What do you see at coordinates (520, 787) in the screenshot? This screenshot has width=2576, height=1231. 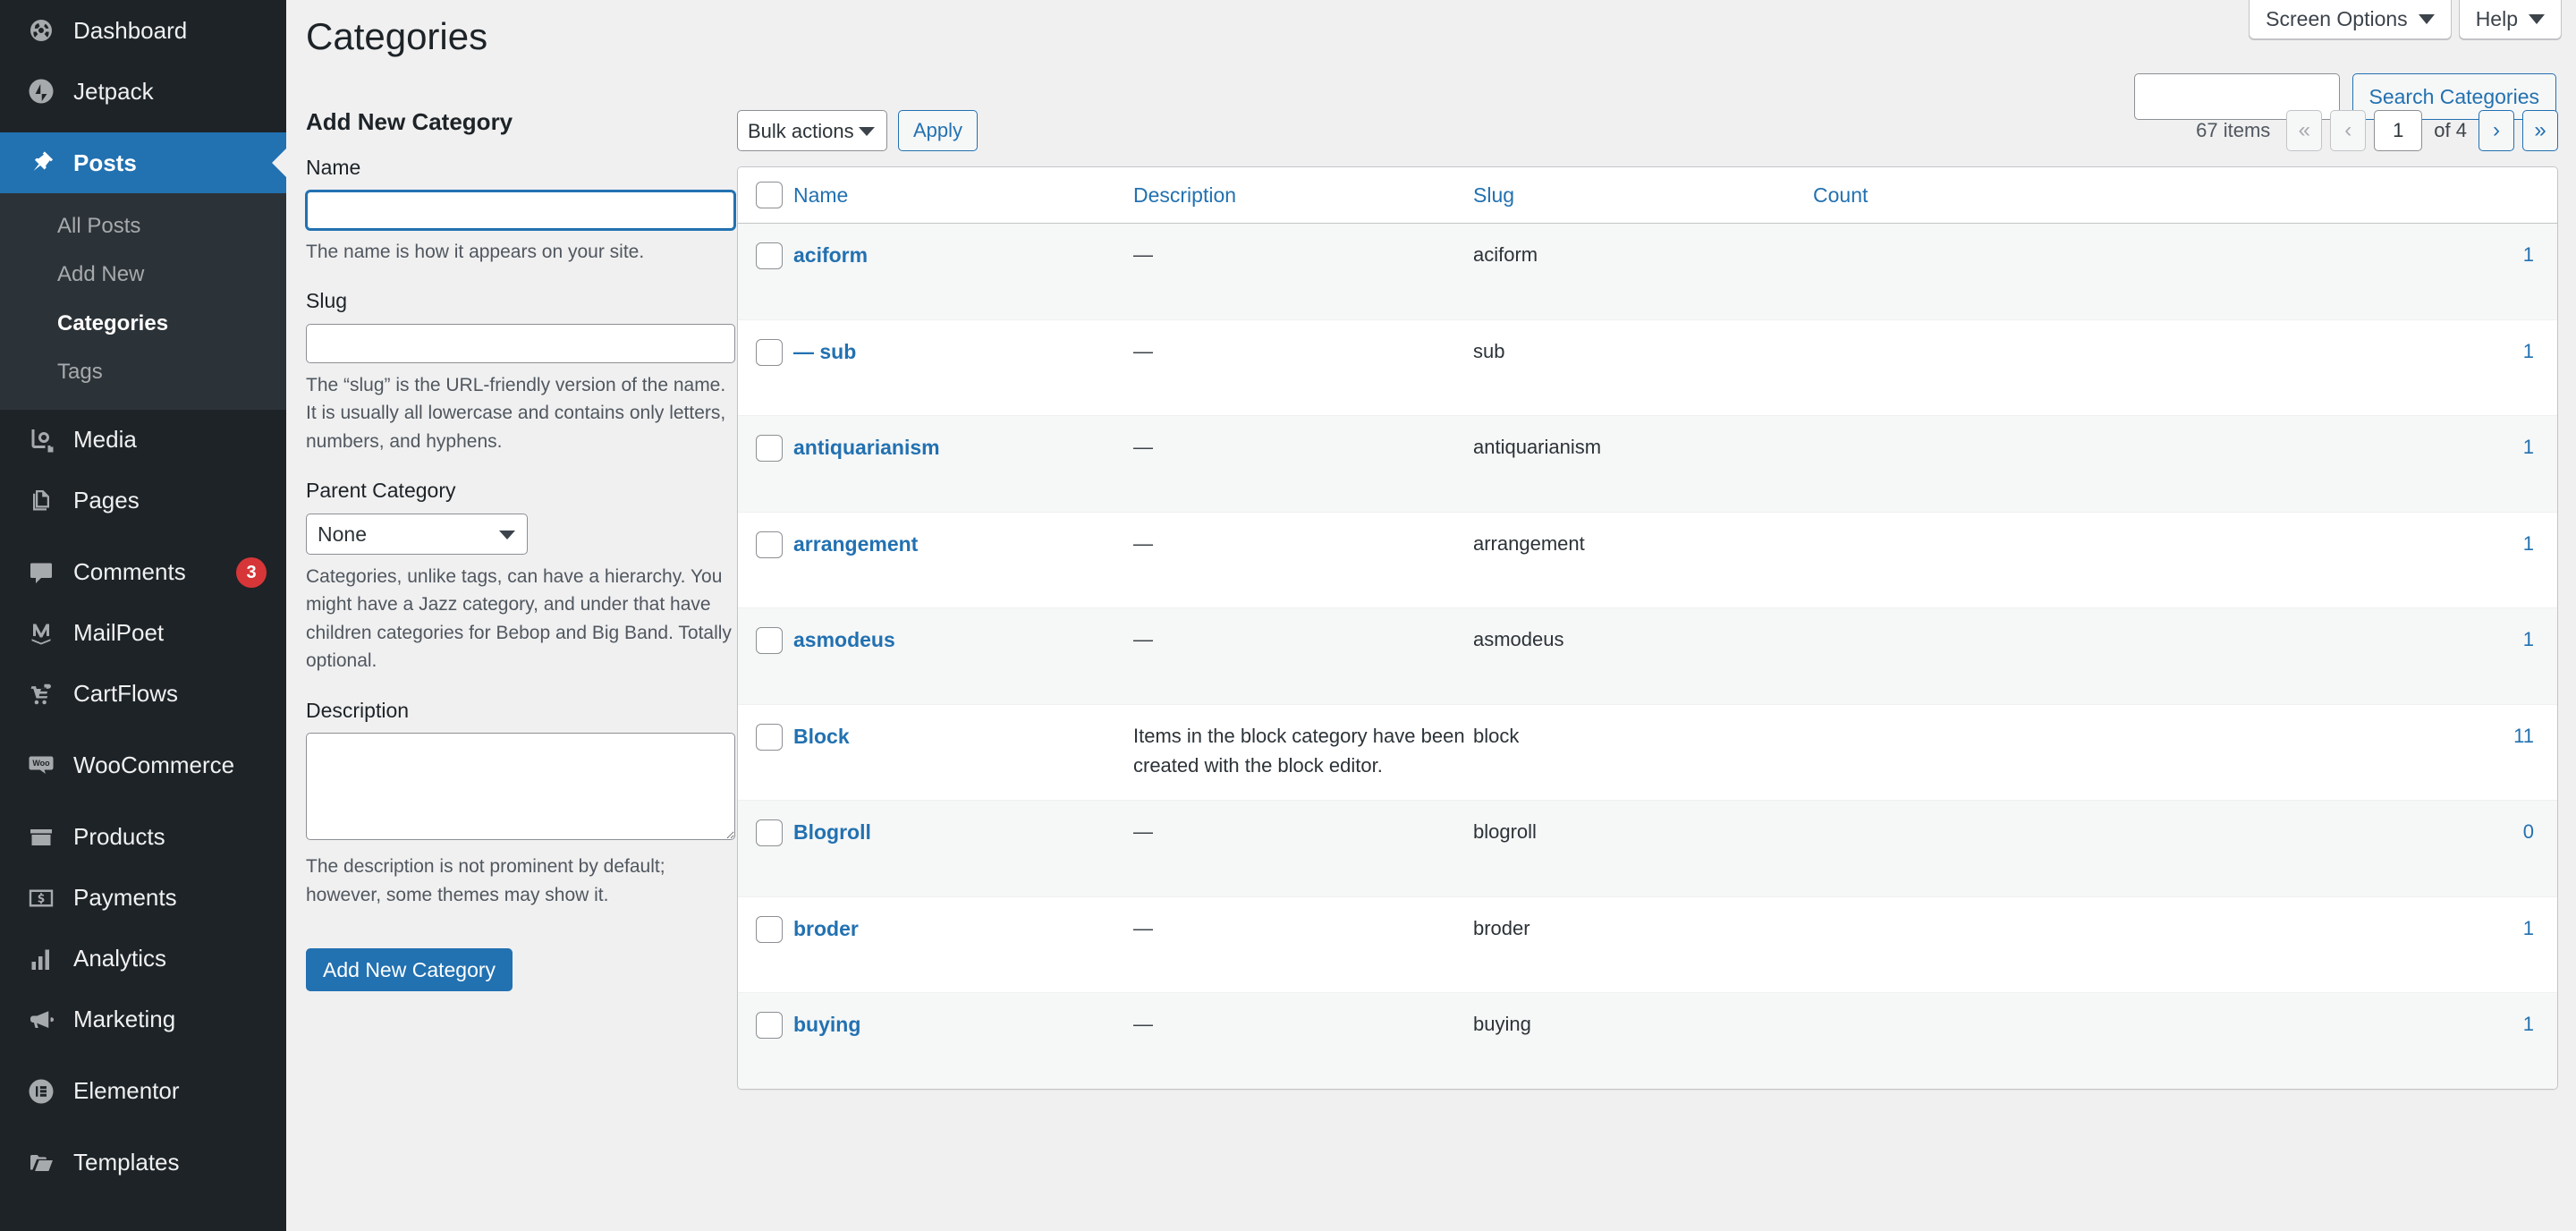 I see `description-textarea` at bounding box center [520, 787].